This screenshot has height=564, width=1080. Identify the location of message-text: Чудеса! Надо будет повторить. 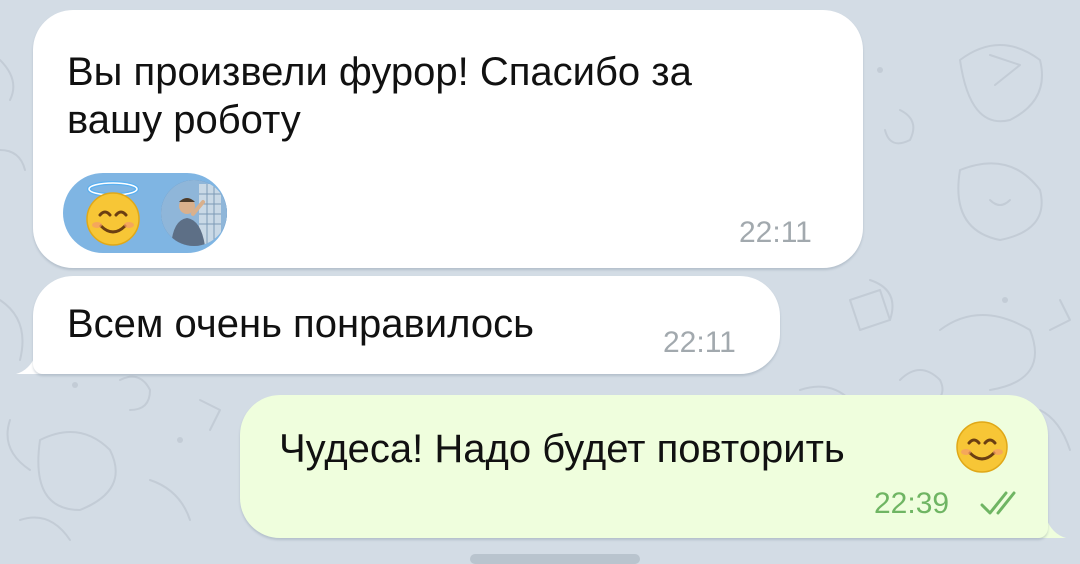
(562, 449).